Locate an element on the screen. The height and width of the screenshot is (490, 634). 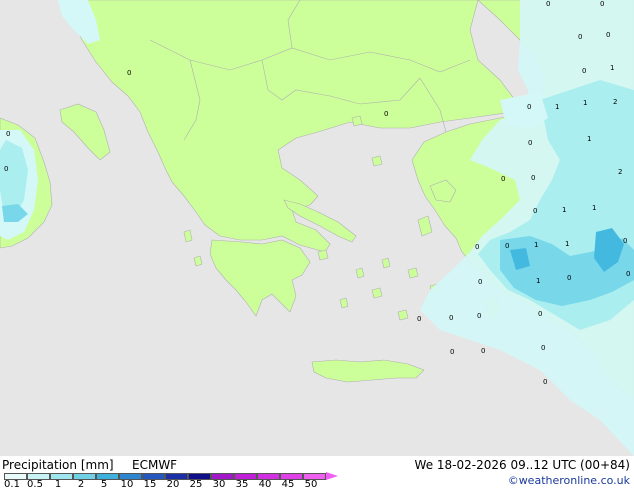
scale-tick-label: 35 is located at coordinates (242, 484).